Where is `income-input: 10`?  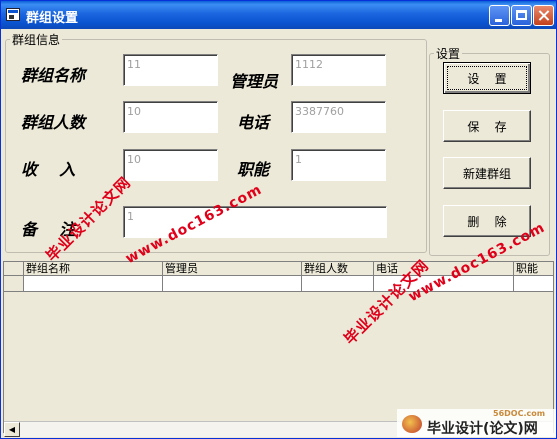 income-input: 10 is located at coordinates (170, 165).